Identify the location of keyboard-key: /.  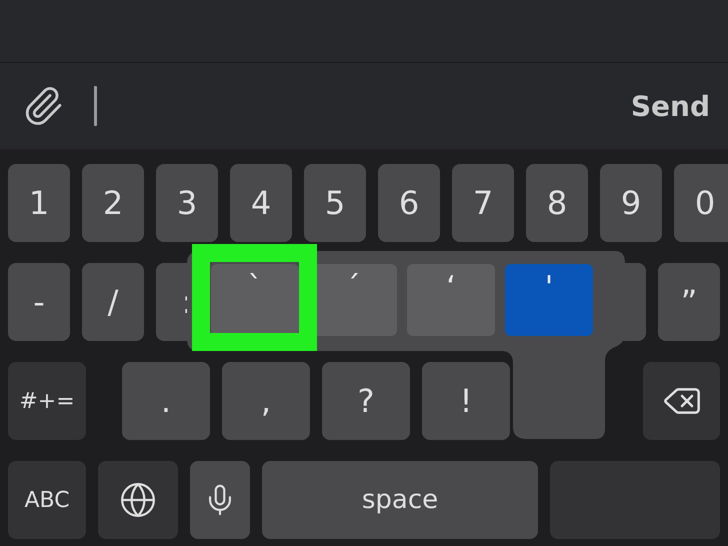
(113, 302).